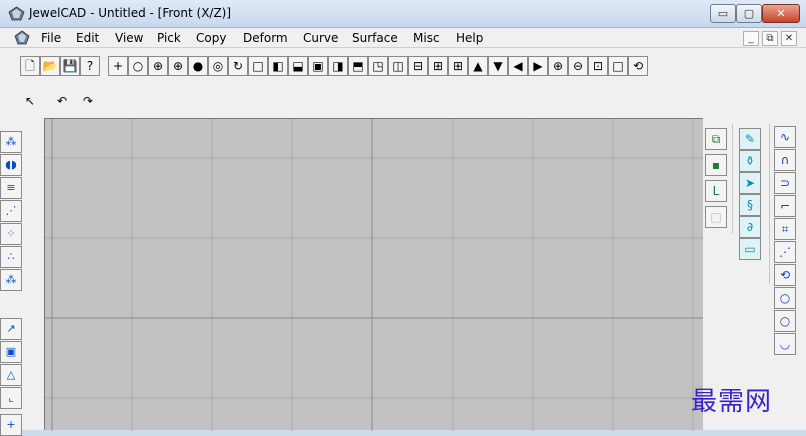 The width and height of the screenshot is (806, 436). What do you see at coordinates (62, 101) in the screenshot?
I see `undo-icon: ↶` at bounding box center [62, 101].